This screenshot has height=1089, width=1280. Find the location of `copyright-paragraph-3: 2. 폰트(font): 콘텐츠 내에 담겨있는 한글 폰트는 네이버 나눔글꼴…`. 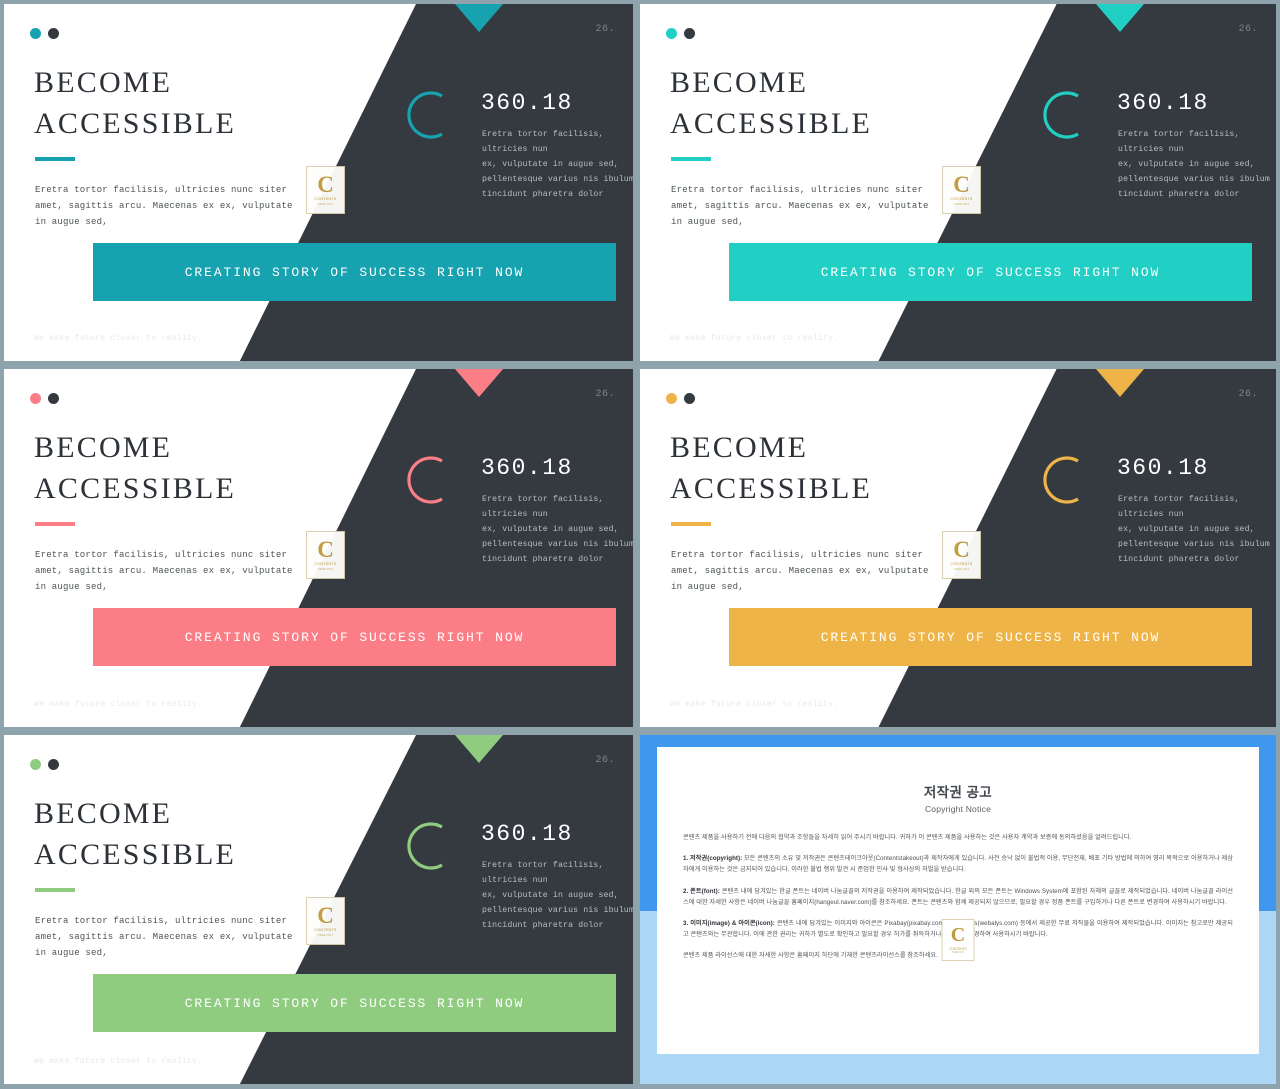

copyright-paragraph-3: 2. 폰트(font): 콘텐츠 내에 담겨있는 한글 폰트는 네이버 나눔글꼴… is located at coordinates (958, 896).